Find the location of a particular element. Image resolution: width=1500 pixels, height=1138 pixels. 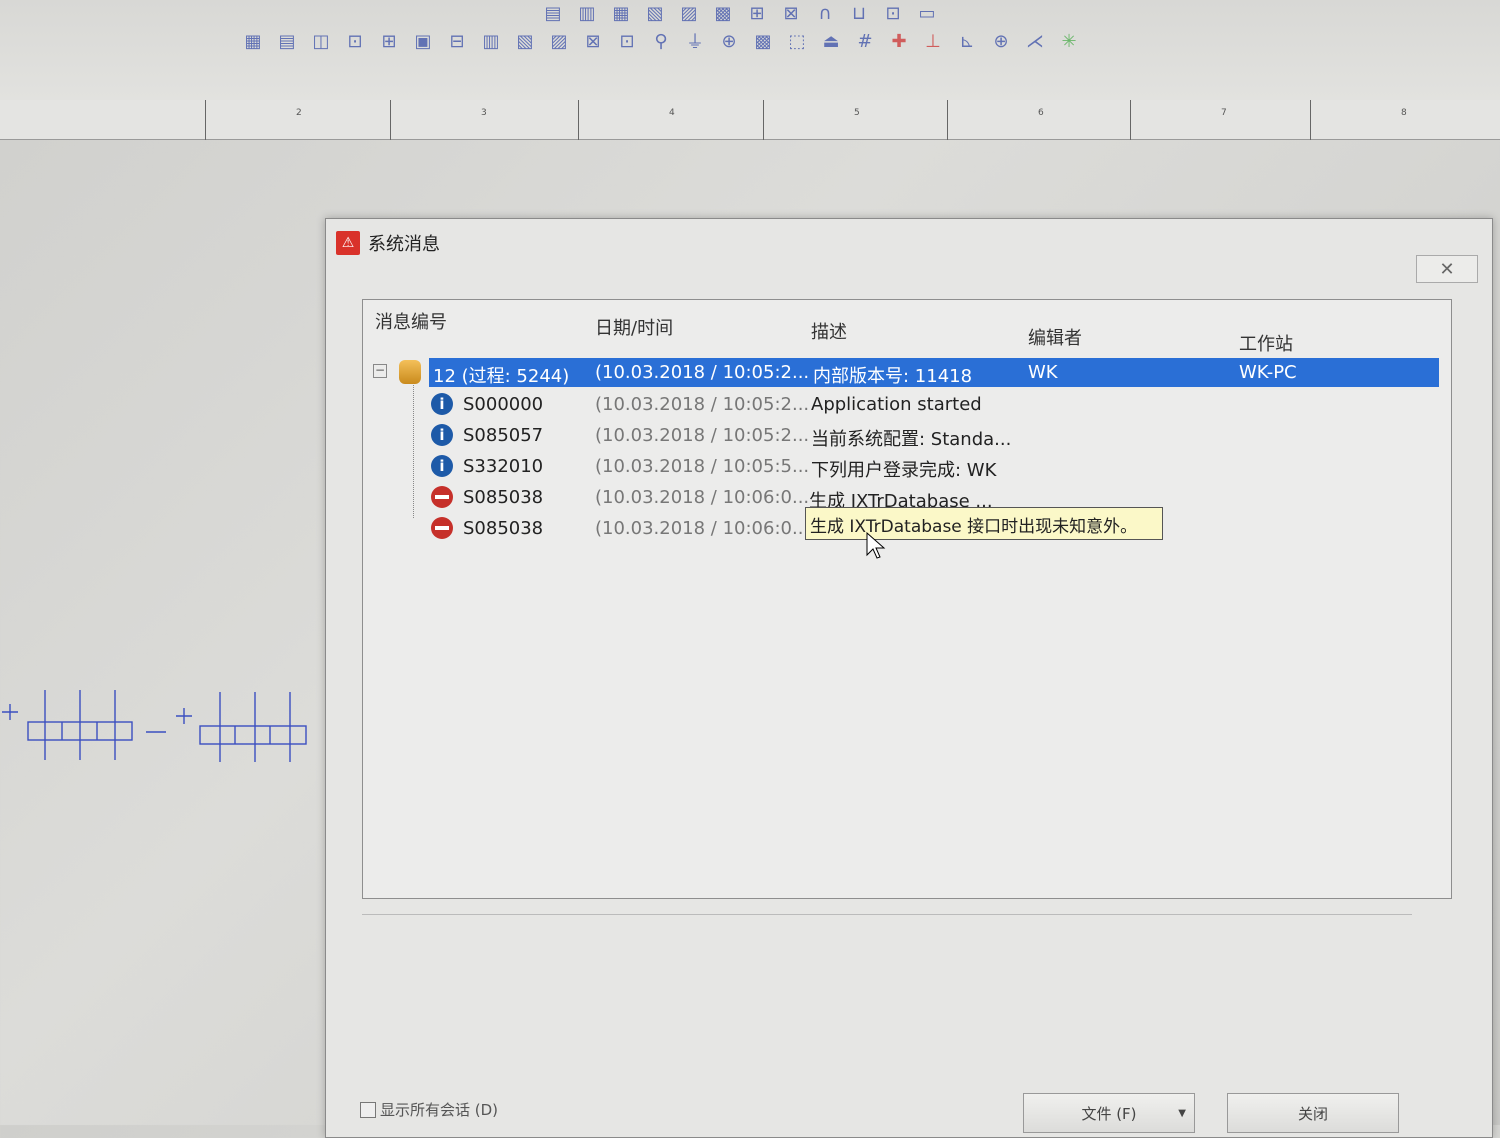

ruler-tick: 7 is located at coordinates (1220, 120).